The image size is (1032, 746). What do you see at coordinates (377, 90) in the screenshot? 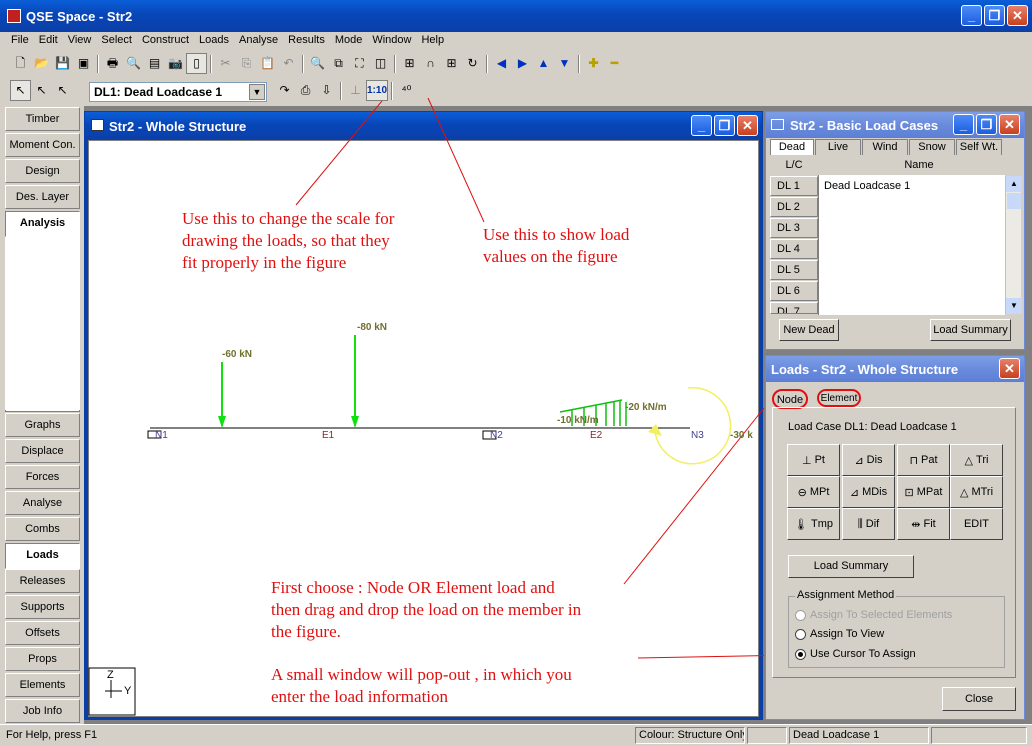
I see `scale-button: 1:10` at bounding box center [377, 90].